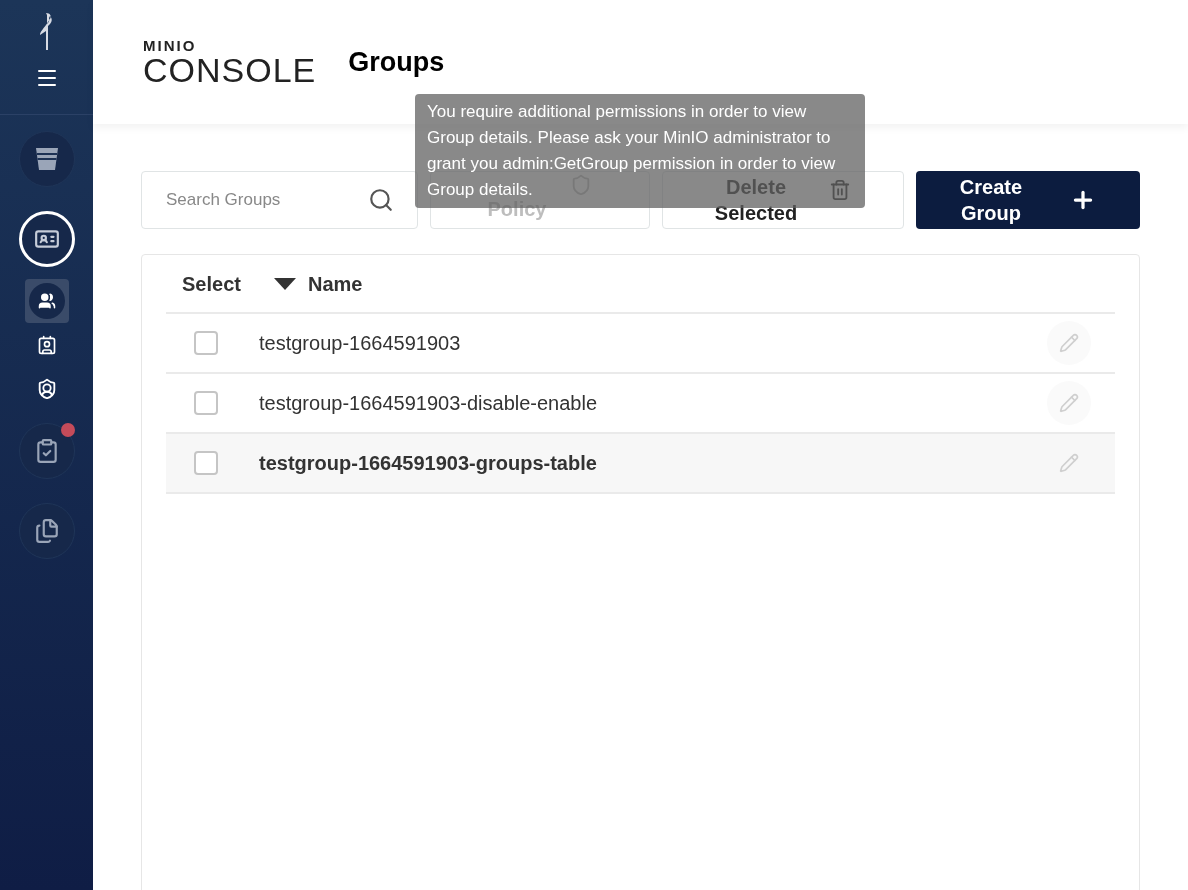 This screenshot has width=1188, height=890. What do you see at coordinates (360, 343) in the screenshot?
I see `group-name: testgroup-1664591903` at bounding box center [360, 343].